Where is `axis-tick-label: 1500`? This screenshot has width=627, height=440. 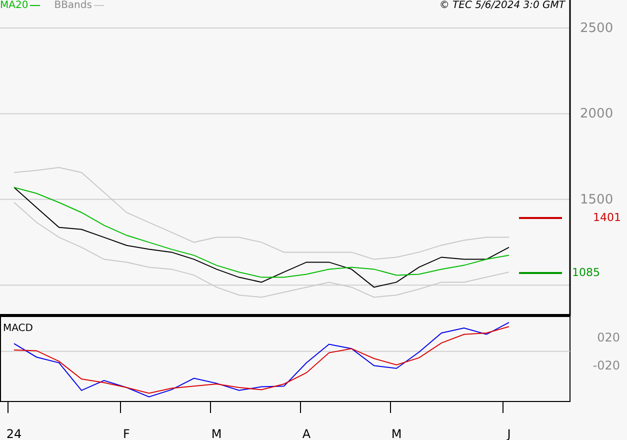
axis-tick-label: 1500 is located at coordinates (597, 200).